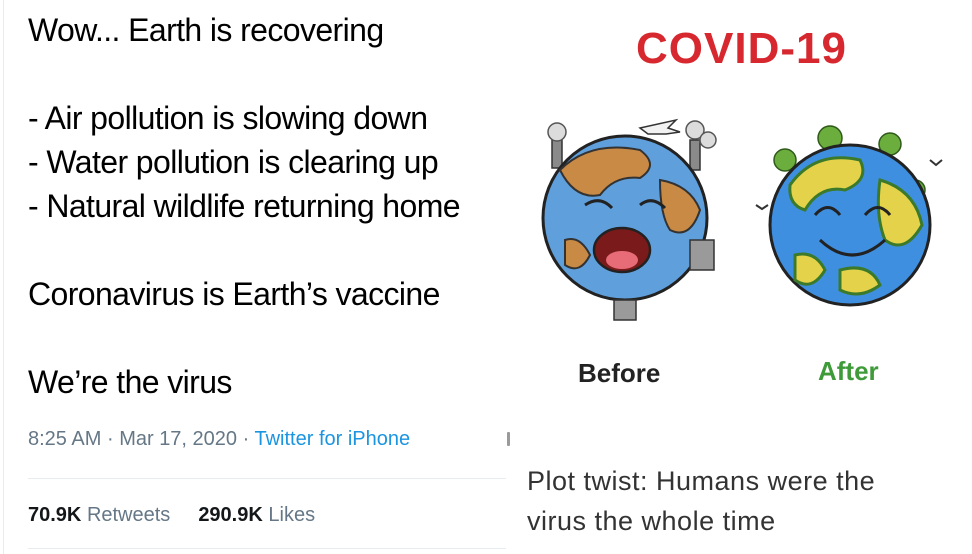  I want to click on caption-line-1: Plot twist: Humans were the, so click(701, 481).